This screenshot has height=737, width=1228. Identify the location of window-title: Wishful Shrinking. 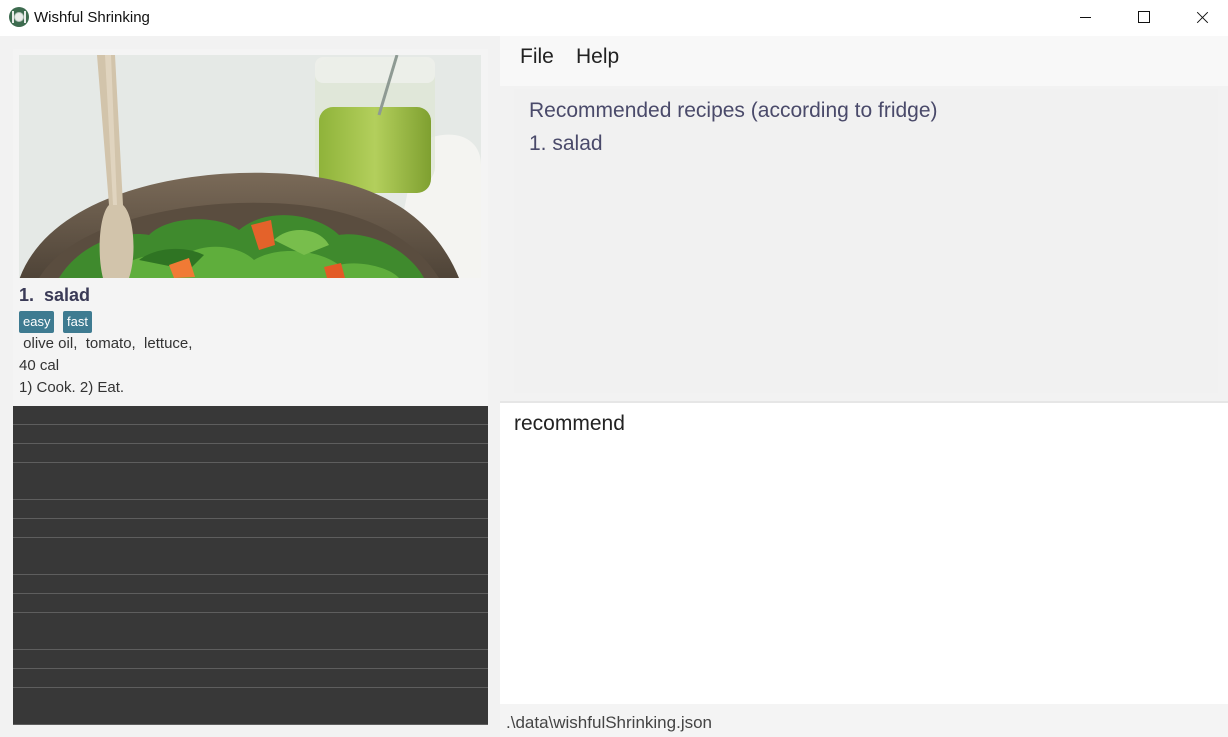
(92, 17).